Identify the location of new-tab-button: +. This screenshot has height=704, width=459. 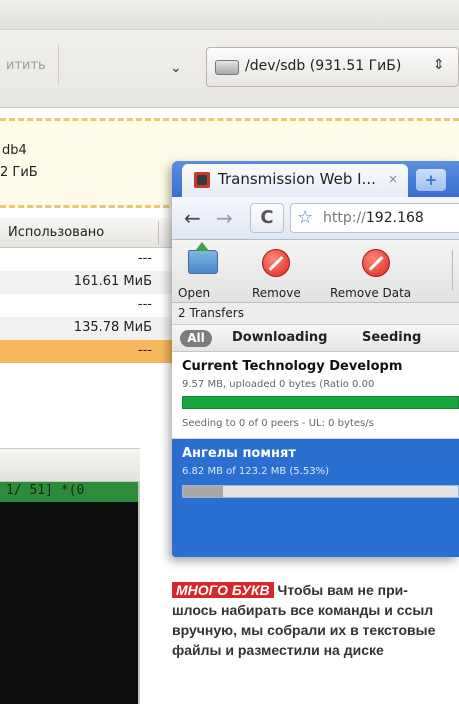
(431, 180).